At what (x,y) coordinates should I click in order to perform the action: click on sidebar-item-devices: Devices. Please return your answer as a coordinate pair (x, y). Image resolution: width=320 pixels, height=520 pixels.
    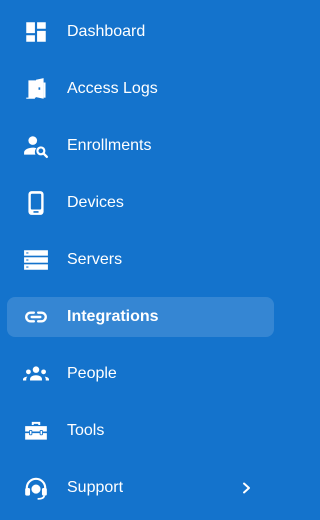
    Looking at the image, I should click on (140, 203).